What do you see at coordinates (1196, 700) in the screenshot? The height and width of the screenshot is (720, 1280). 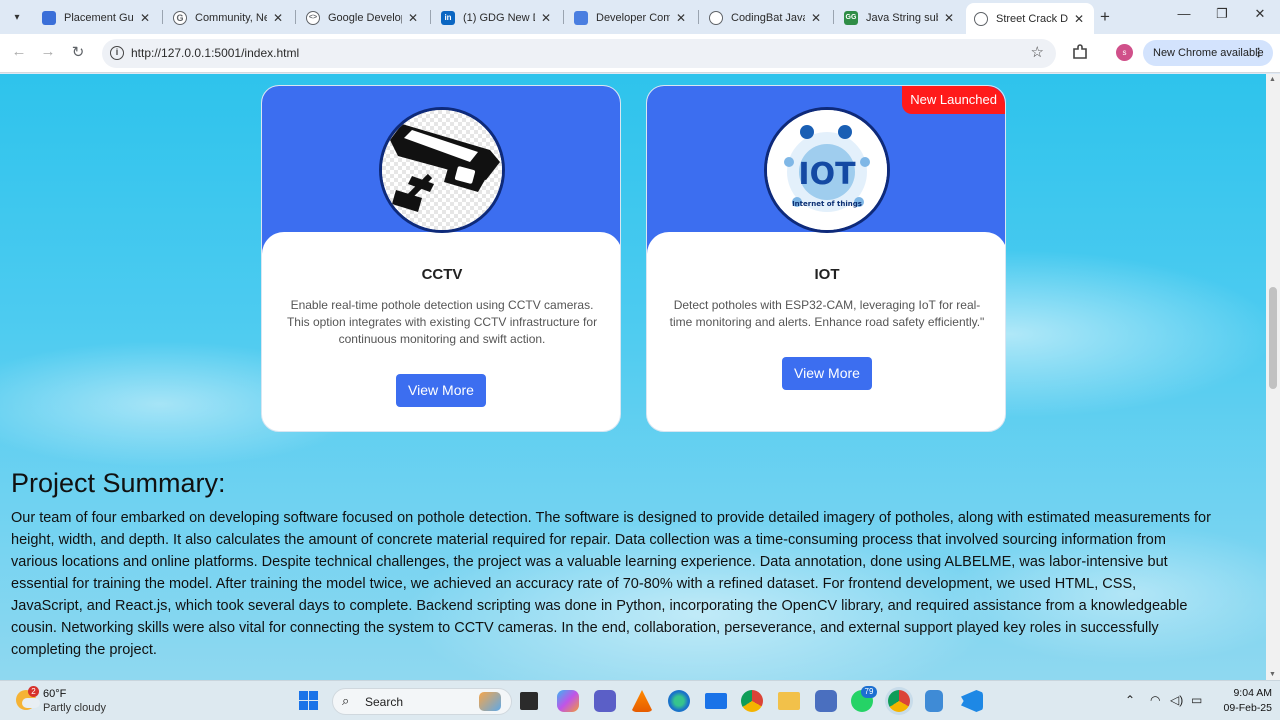 I see `battery-icon: ▭` at bounding box center [1196, 700].